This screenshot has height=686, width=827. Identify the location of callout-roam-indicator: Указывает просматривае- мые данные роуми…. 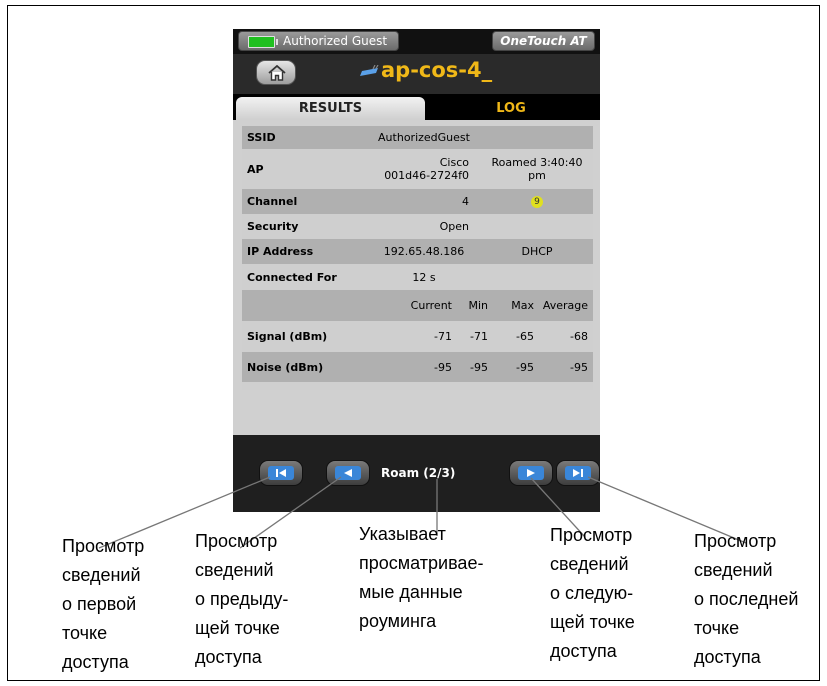
(421, 577).